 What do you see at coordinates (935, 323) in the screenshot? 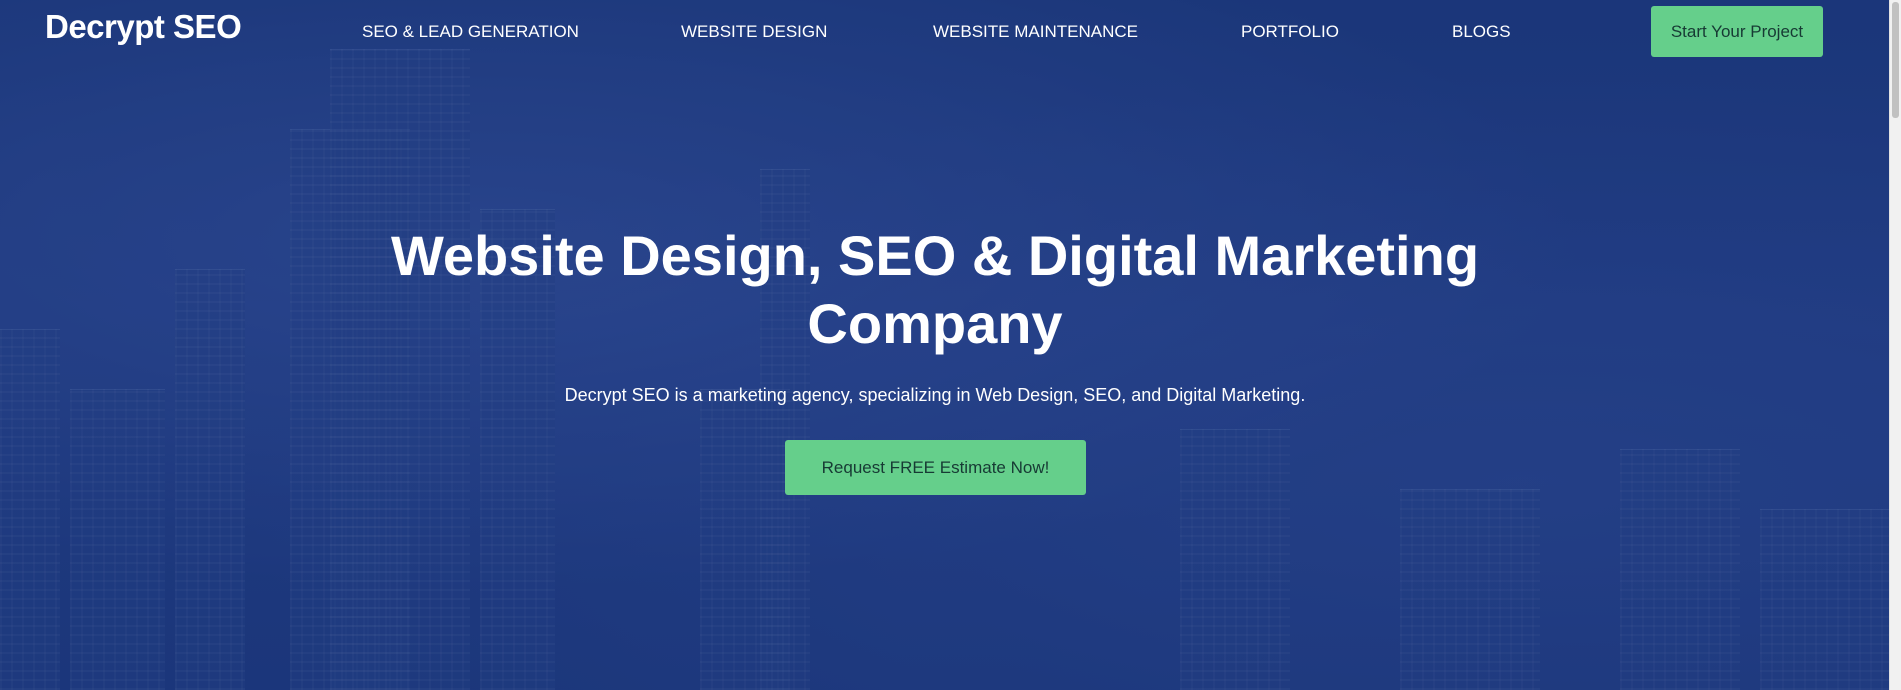
I see `hero-title-line-2: Company` at bounding box center [935, 323].